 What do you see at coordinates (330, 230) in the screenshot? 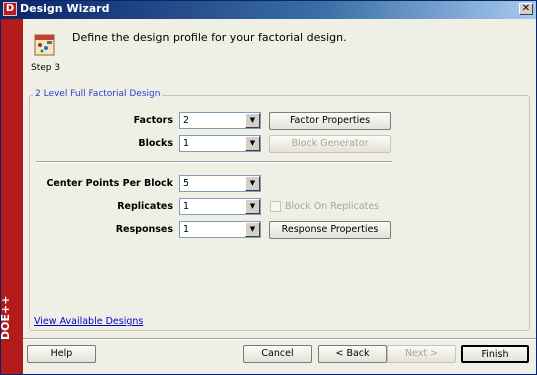
I see `response-properties-button: Response Properties` at bounding box center [330, 230].